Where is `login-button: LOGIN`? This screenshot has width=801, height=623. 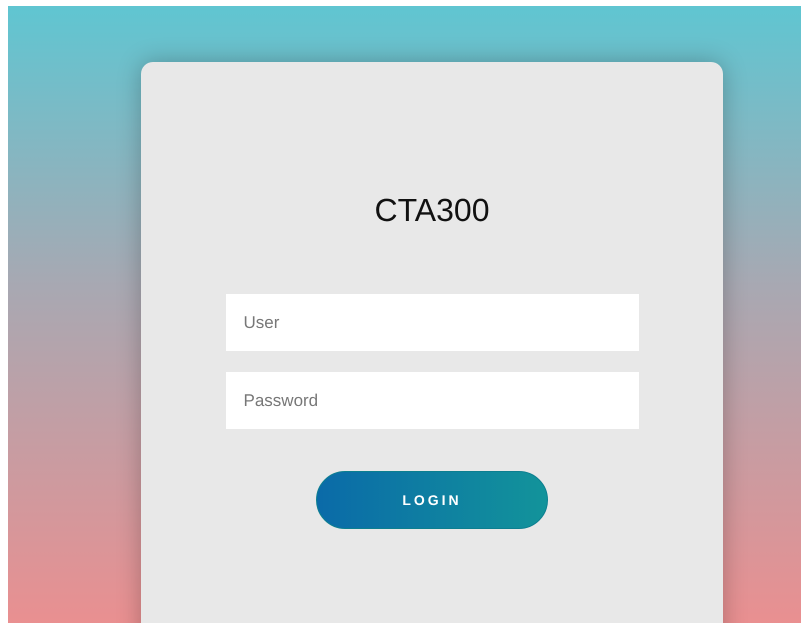
login-button: LOGIN is located at coordinates (432, 500).